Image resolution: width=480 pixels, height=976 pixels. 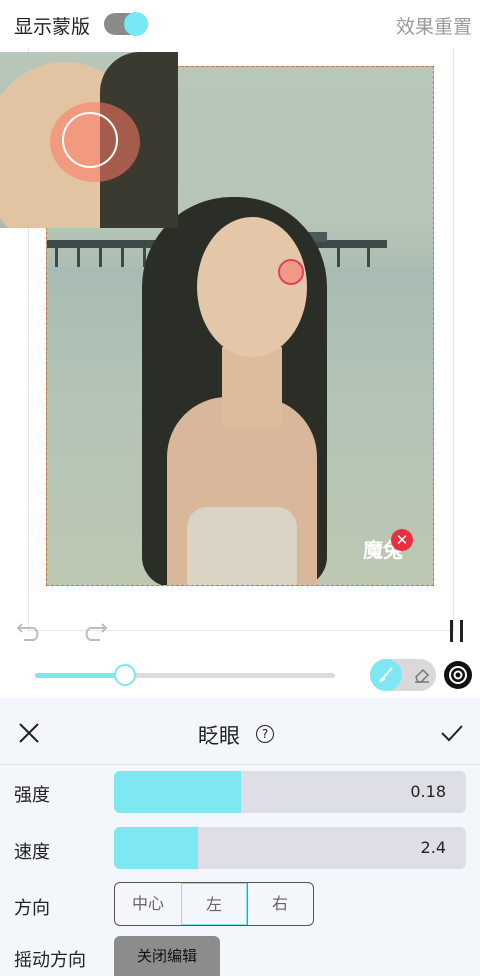 What do you see at coordinates (185, 675) in the screenshot?
I see `brush-size-slider` at bounding box center [185, 675].